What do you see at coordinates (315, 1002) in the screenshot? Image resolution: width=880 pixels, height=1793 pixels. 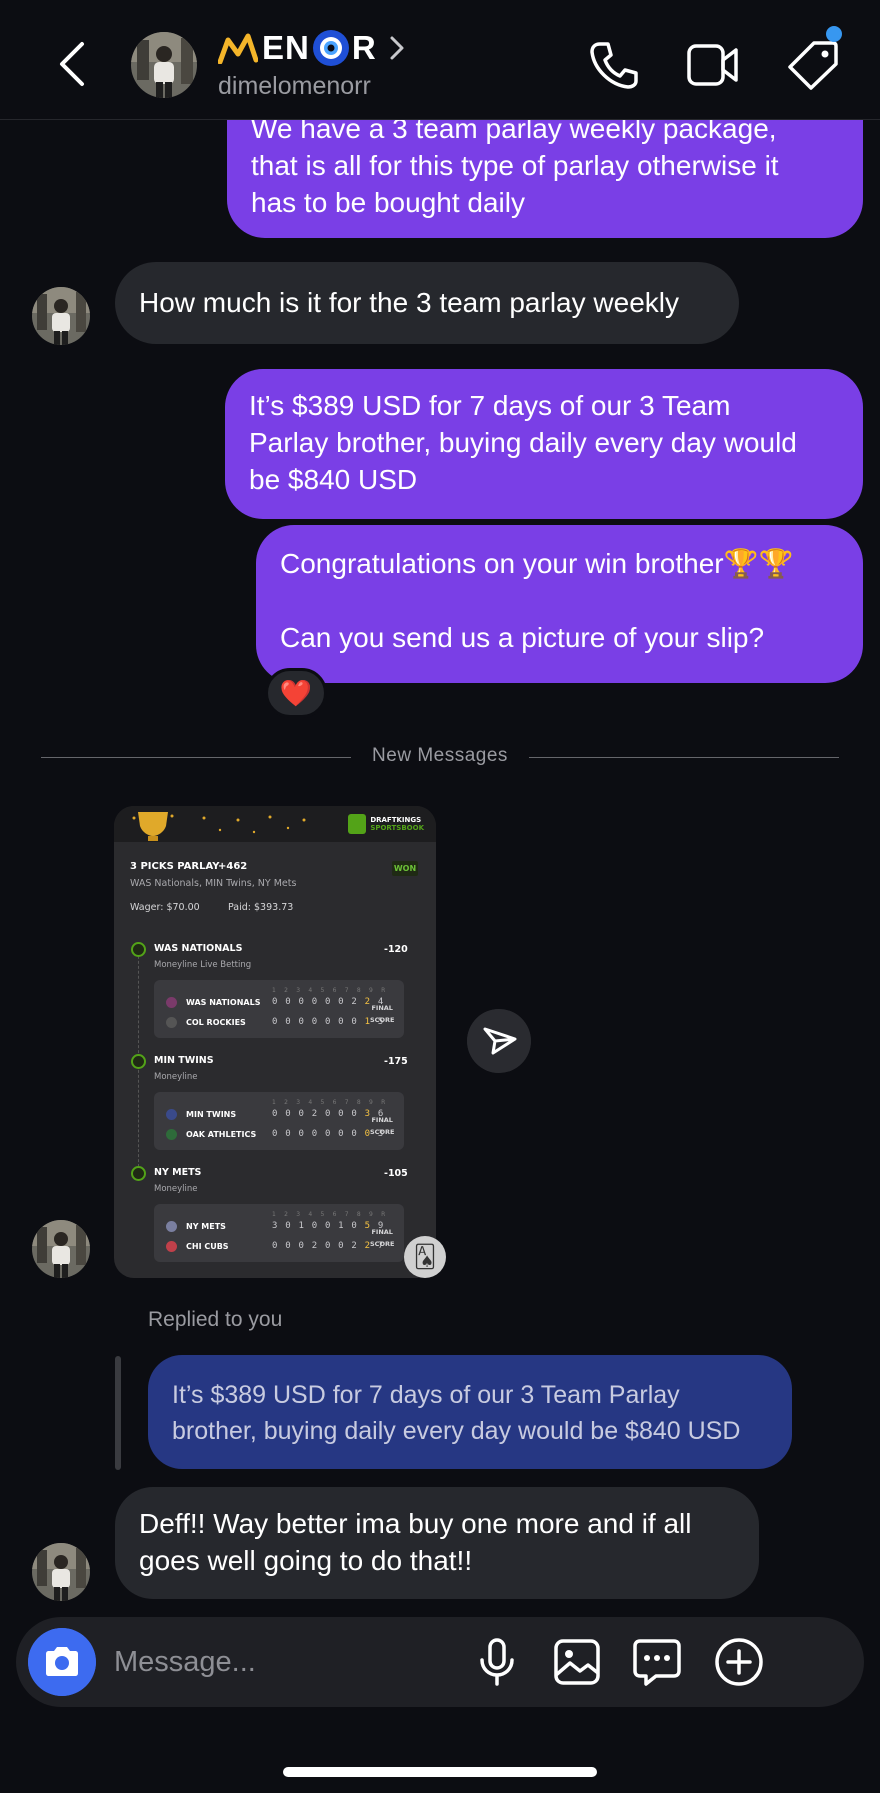 I see `inning-scores: 0 0 0 0 0 0 2` at bounding box center [315, 1002].